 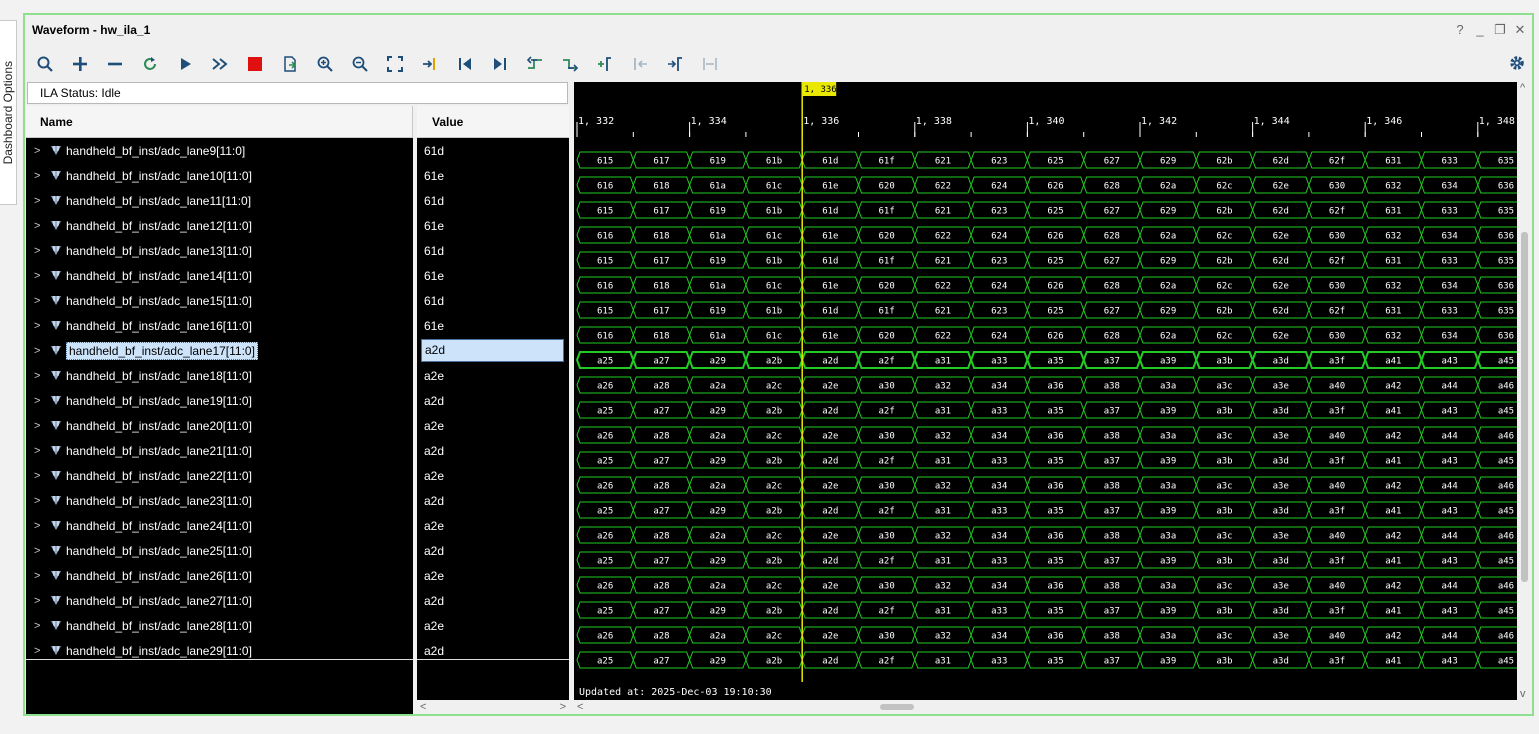 What do you see at coordinates (219, 300) in the screenshot?
I see `signal-row: > handheld_bf_inst/adc_lane15[11:0]` at bounding box center [219, 300].